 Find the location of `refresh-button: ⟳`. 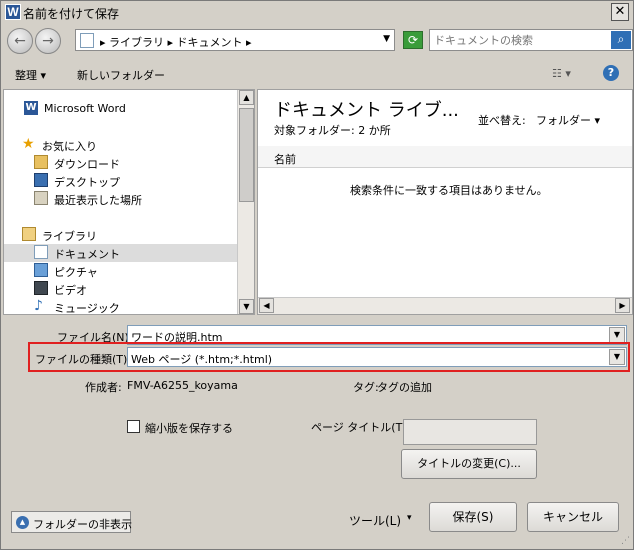

refresh-button: ⟳ is located at coordinates (413, 40).